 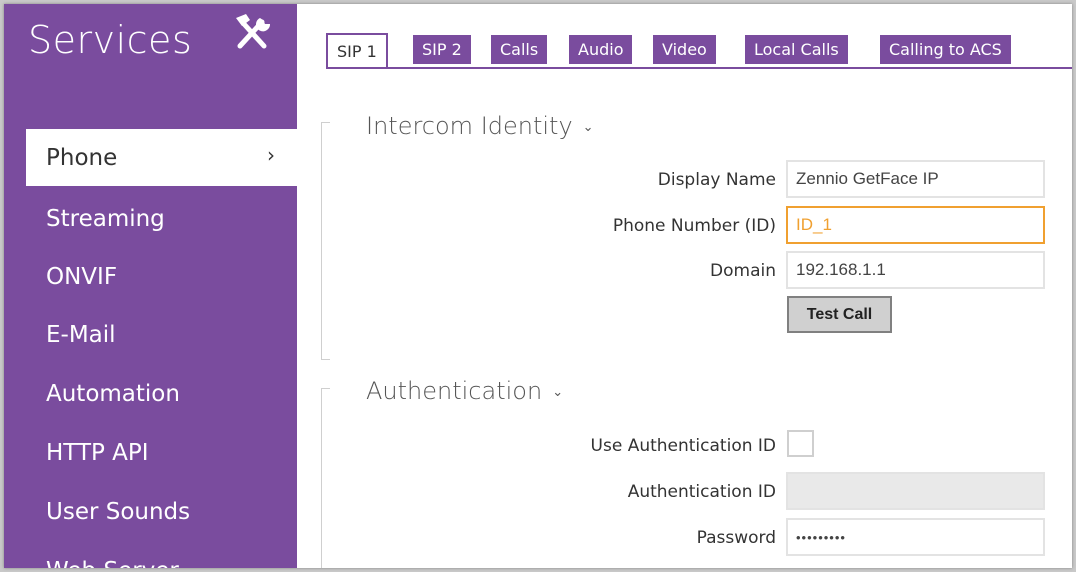 I want to click on sidebar-item-streaming: Streaming, so click(x=161, y=218).